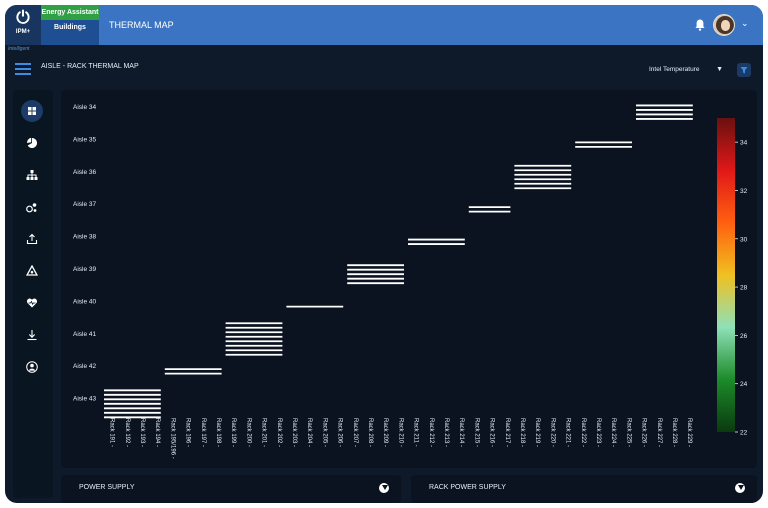 The width and height of the screenshot is (768, 508). What do you see at coordinates (203, 432) in the screenshot?
I see `x-tick-label: Rack 197 -` at bounding box center [203, 432].